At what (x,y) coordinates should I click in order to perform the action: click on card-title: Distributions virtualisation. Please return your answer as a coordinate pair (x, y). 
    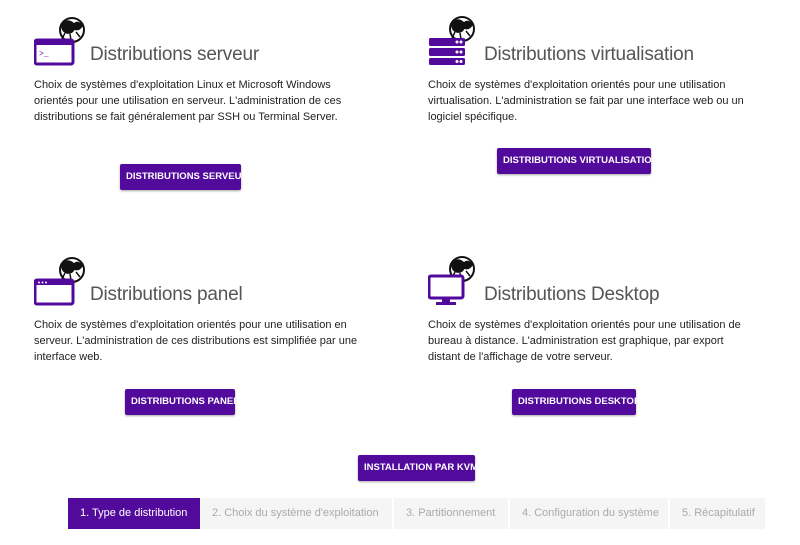
    Looking at the image, I should click on (589, 54).